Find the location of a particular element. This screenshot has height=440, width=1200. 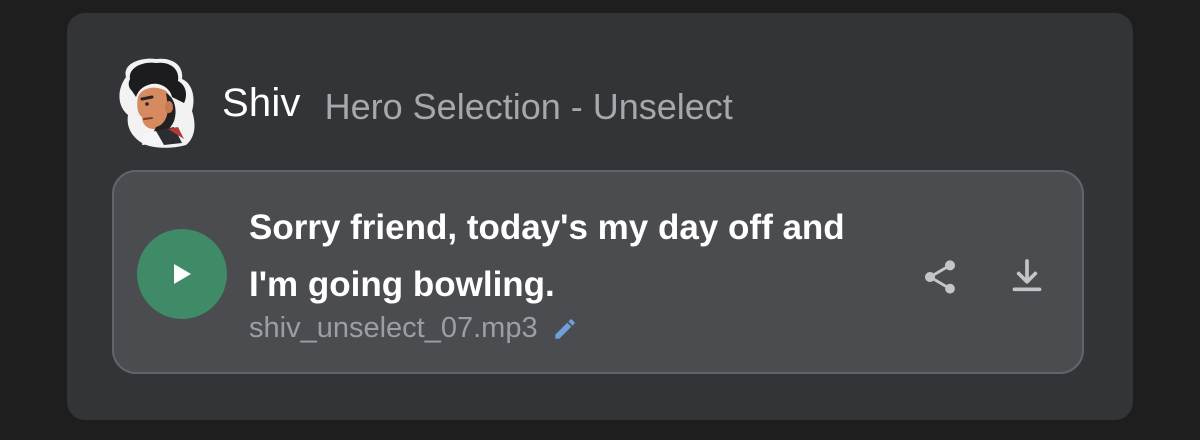

shiv-portrait-icon is located at coordinates (157, 103).